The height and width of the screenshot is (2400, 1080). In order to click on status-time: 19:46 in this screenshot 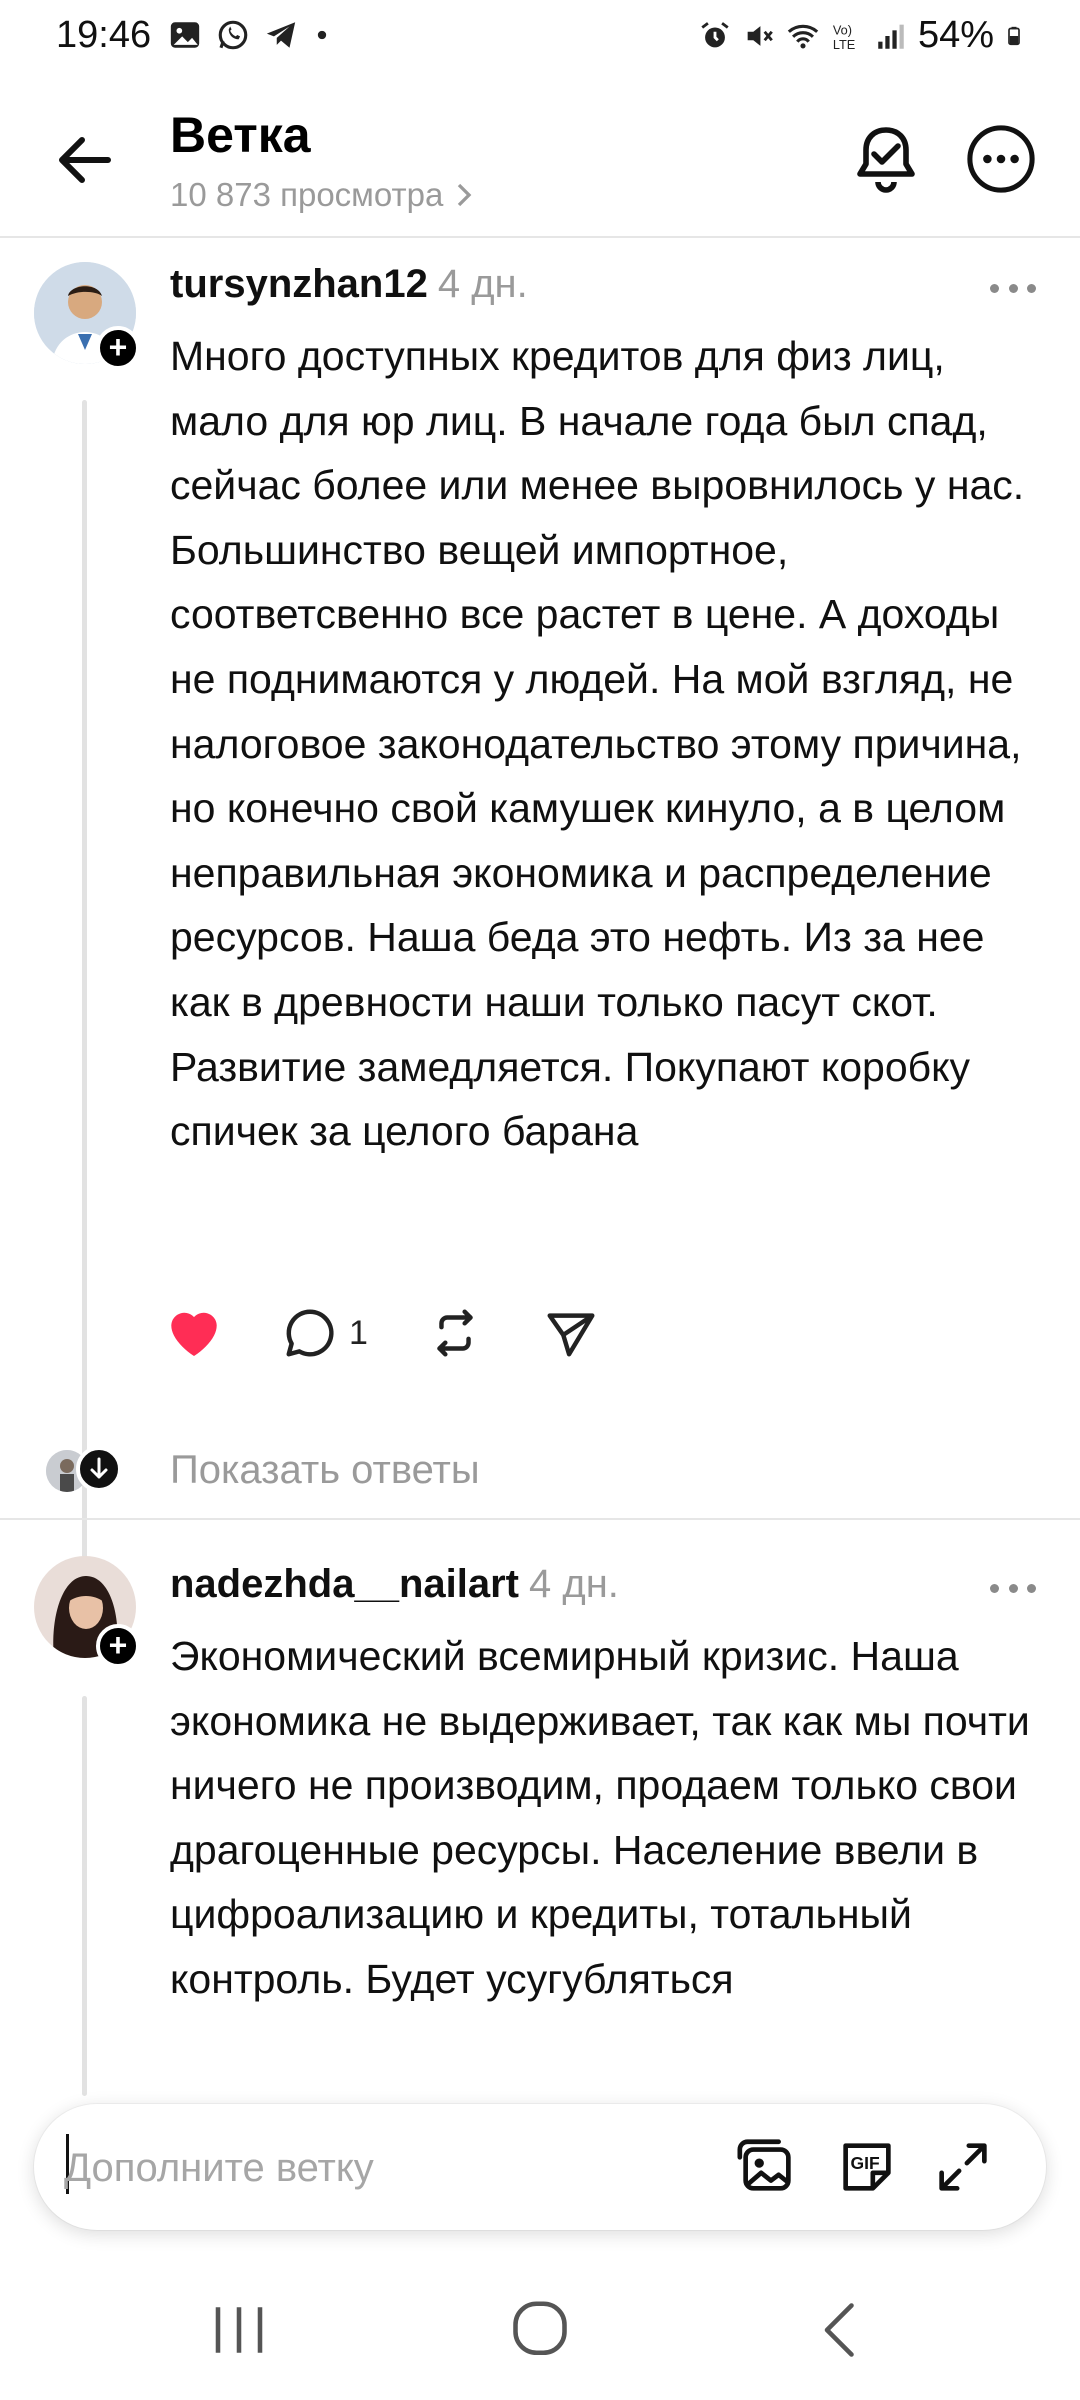, I will do `click(104, 35)`.